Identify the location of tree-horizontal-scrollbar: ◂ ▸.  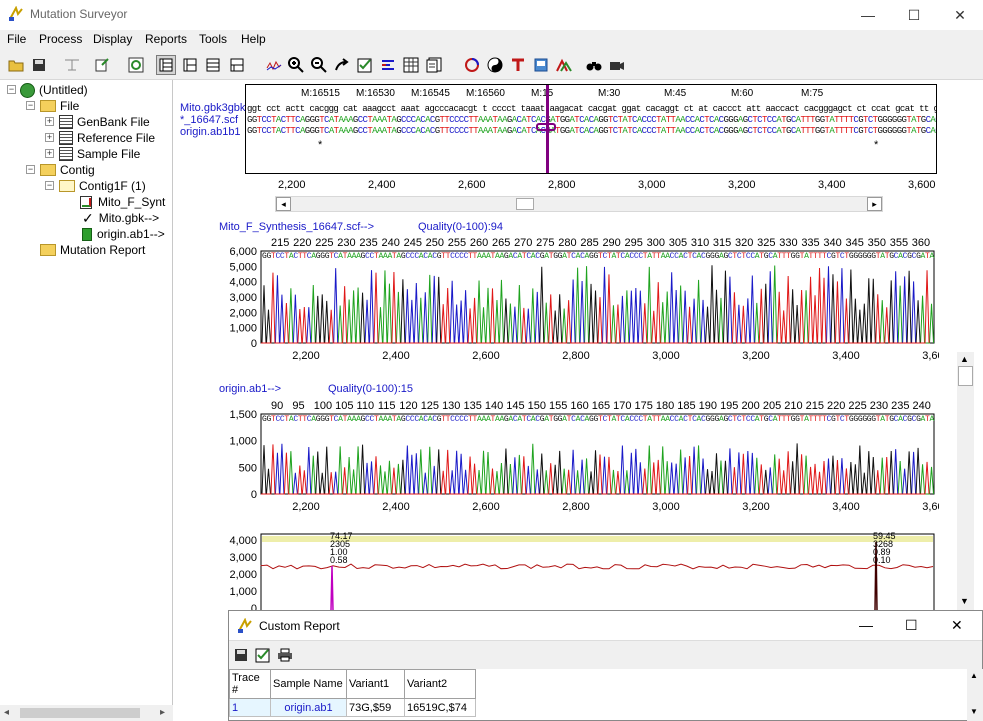
(86, 713).